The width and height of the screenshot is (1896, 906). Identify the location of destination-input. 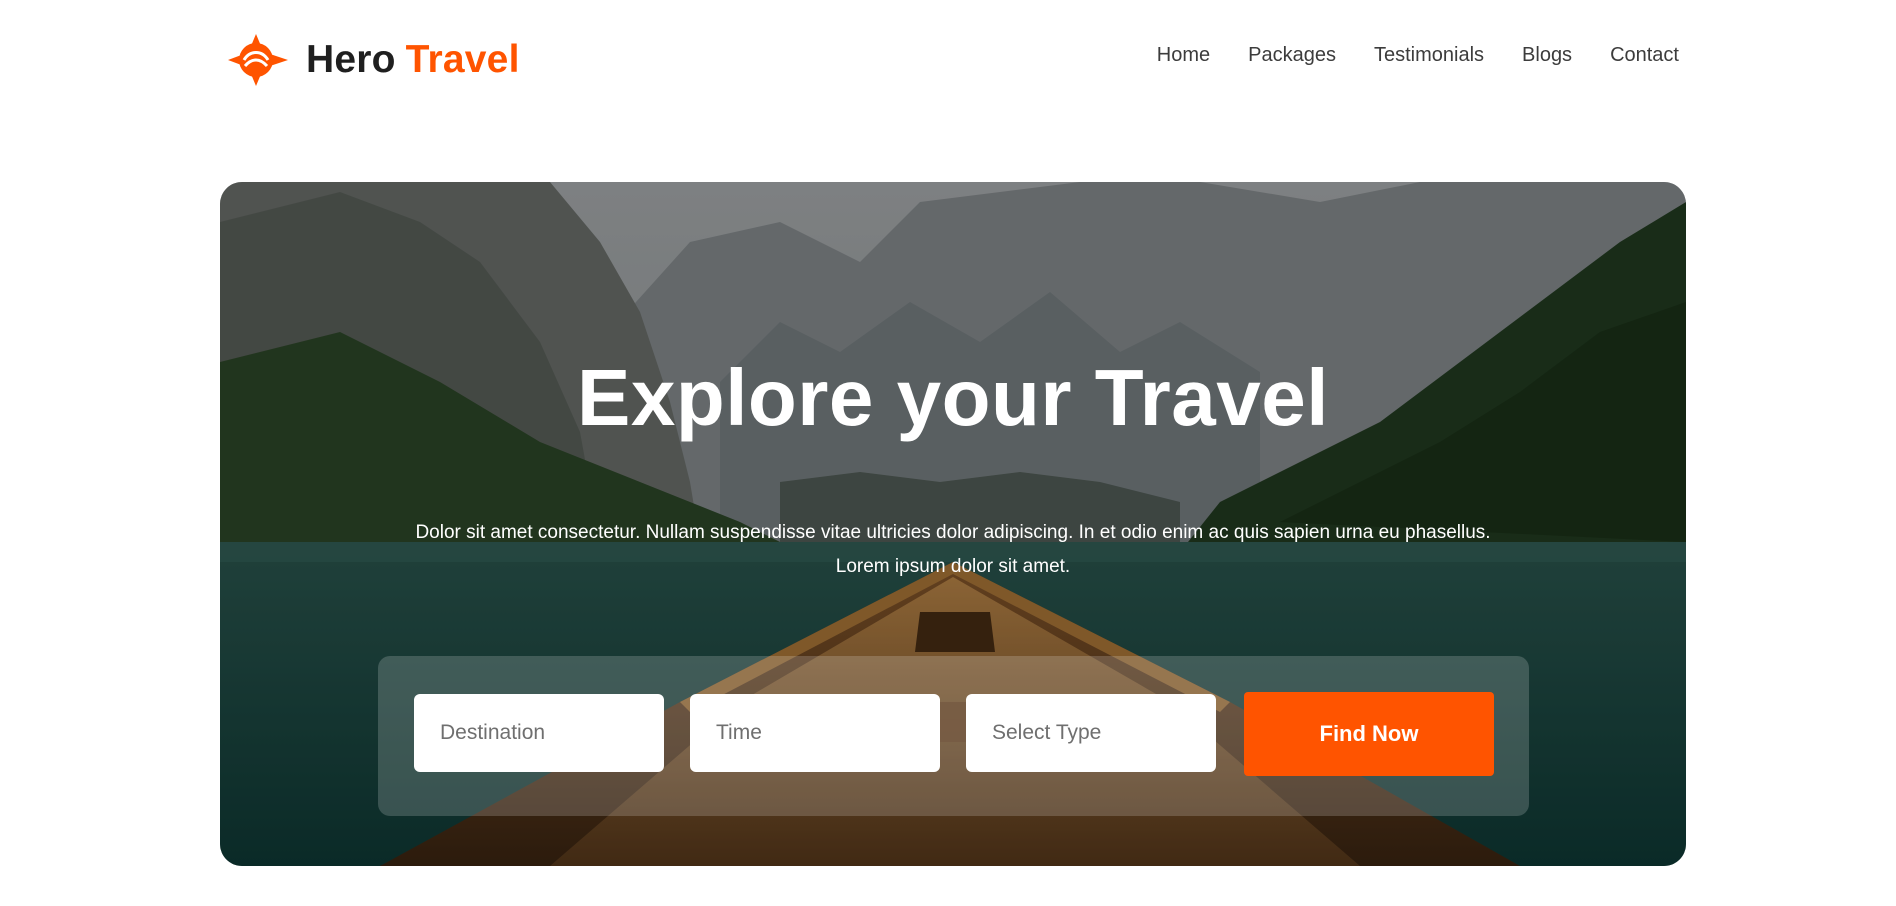
(539, 733).